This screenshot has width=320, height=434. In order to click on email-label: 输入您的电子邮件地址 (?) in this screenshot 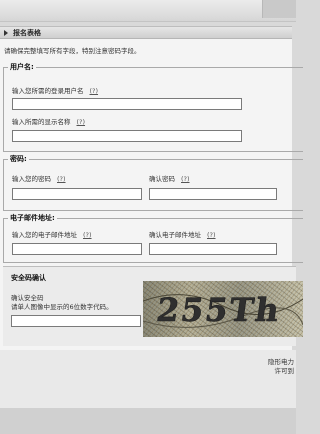, I will do `click(52, 234)`.